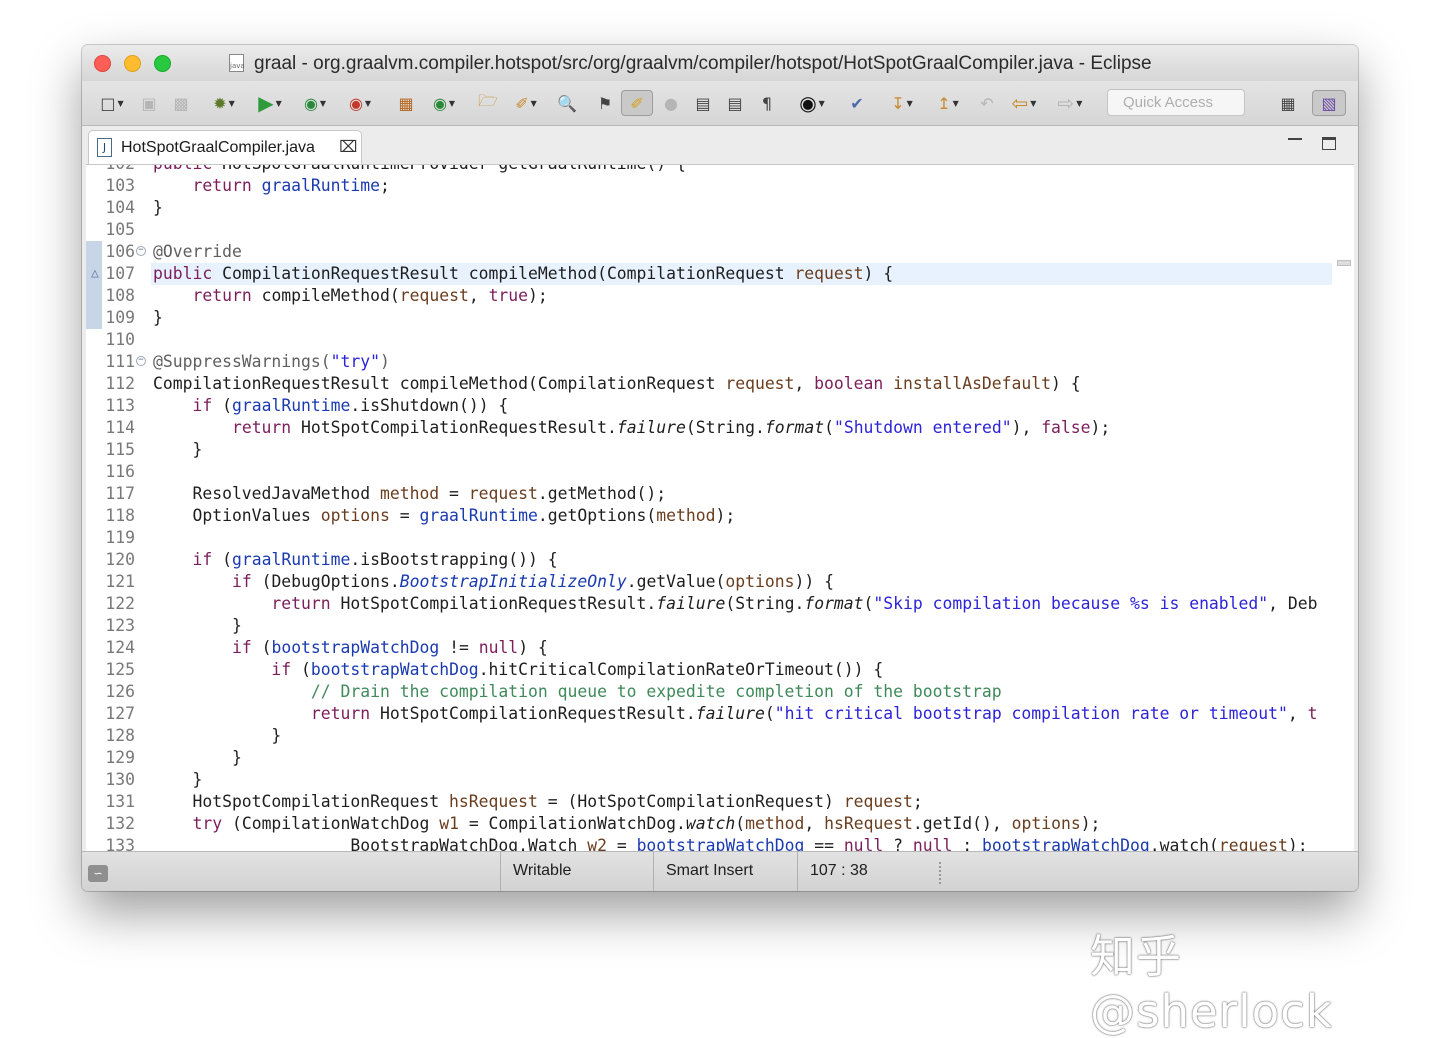 The height and width of the screenshot is (1038, 1440). I want to click on override-triangle-icon: △, so click(95, 273).